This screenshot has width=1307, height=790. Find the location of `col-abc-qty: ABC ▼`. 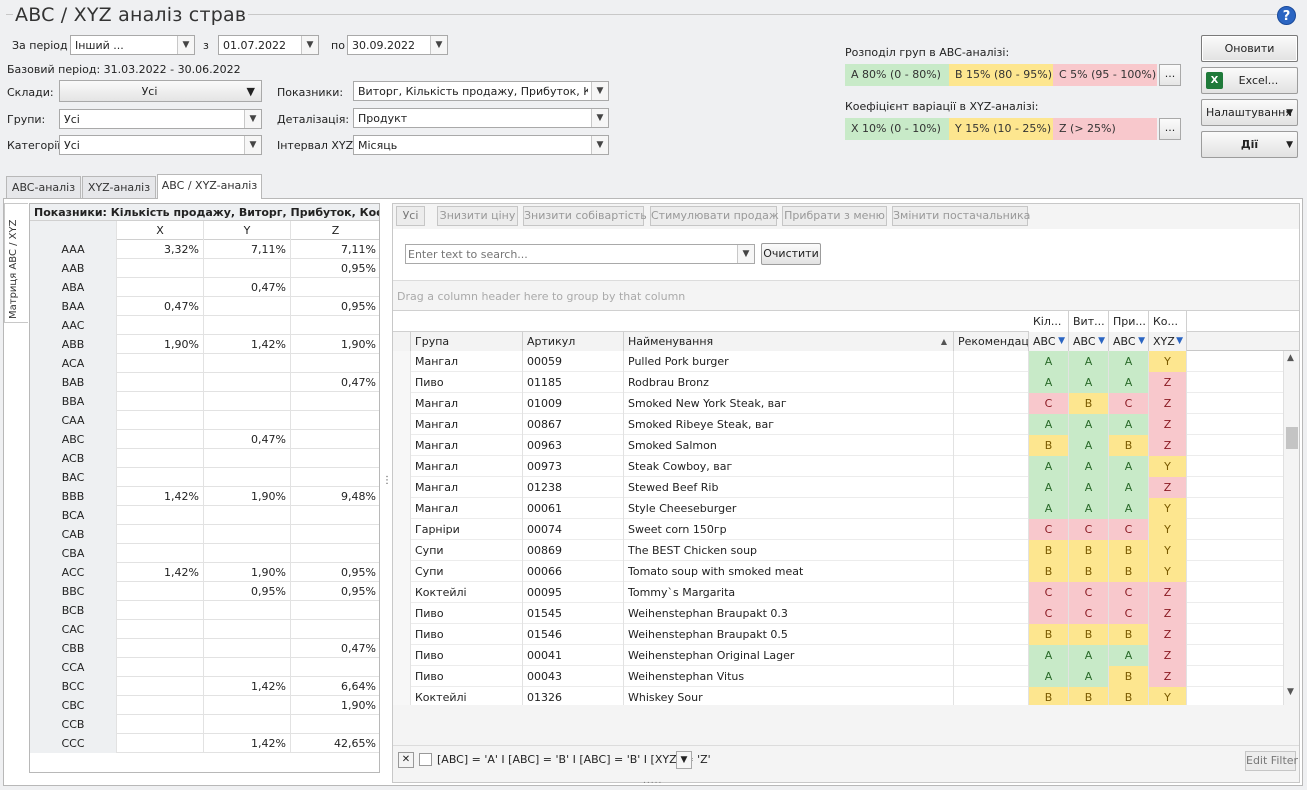

col-abc-qty: ABC ▼ is located at coordinates (1049, 341).